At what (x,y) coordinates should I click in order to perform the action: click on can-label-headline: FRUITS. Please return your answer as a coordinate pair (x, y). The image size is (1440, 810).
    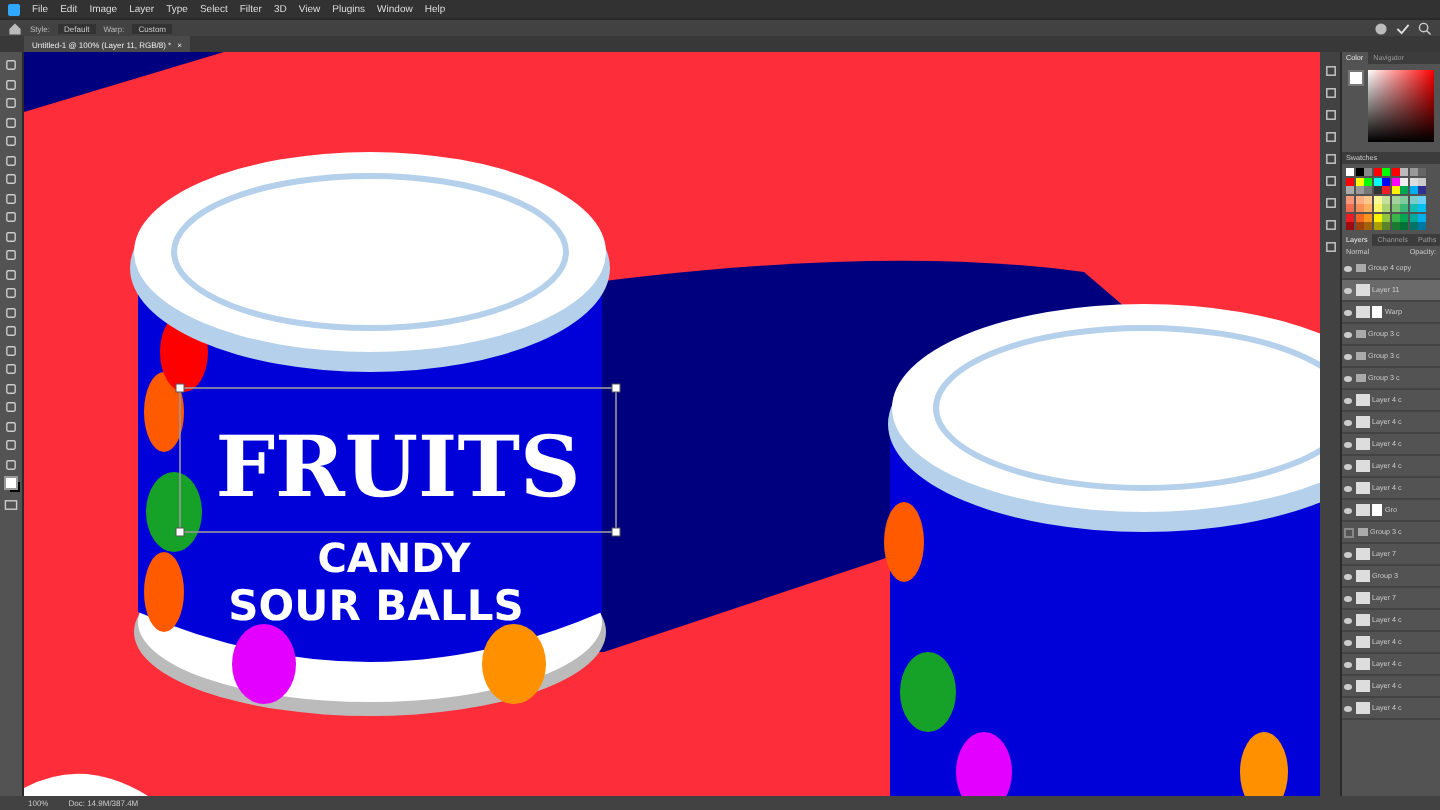
    Looking at the image, I should click on (398, 467).